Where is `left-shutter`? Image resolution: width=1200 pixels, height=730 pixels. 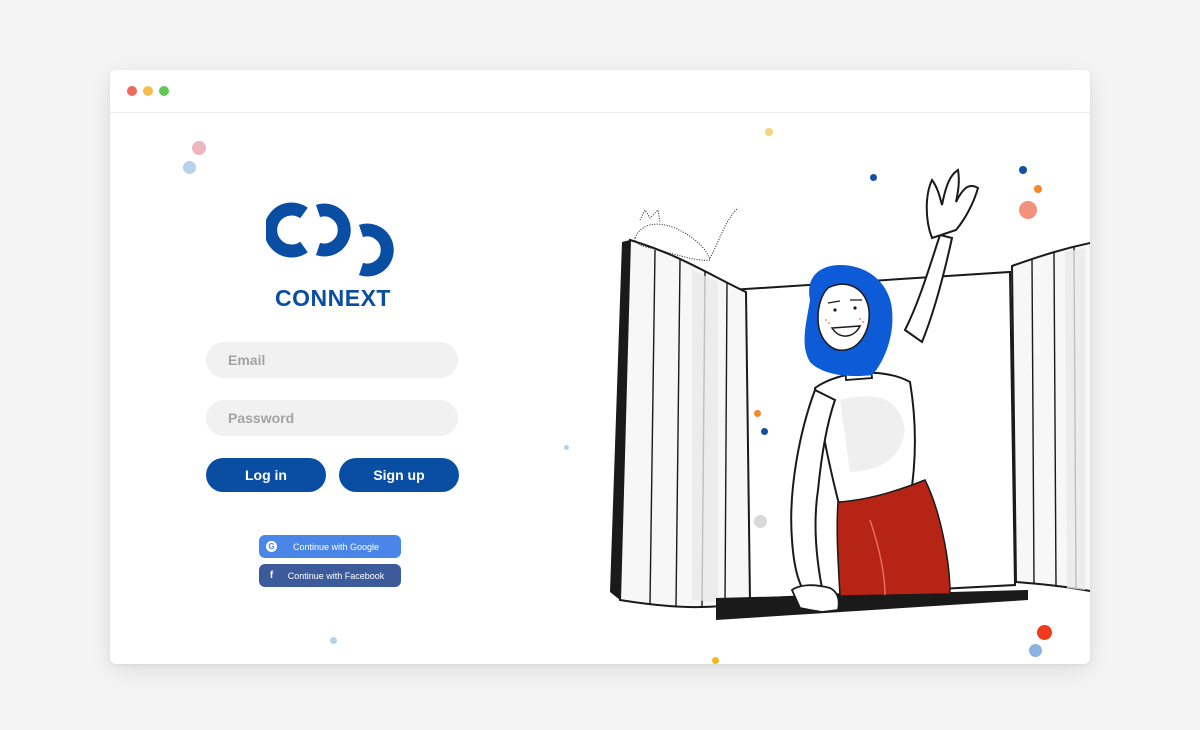
left-shutter is located at coordinates (681, 423).